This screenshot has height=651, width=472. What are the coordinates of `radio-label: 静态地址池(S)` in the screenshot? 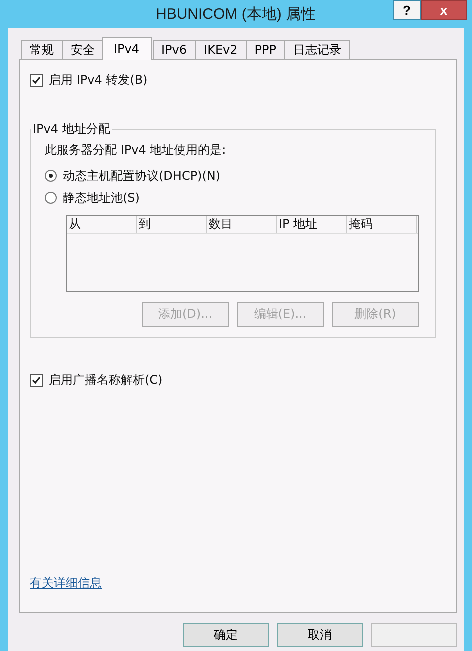 It's located at (101, 198).